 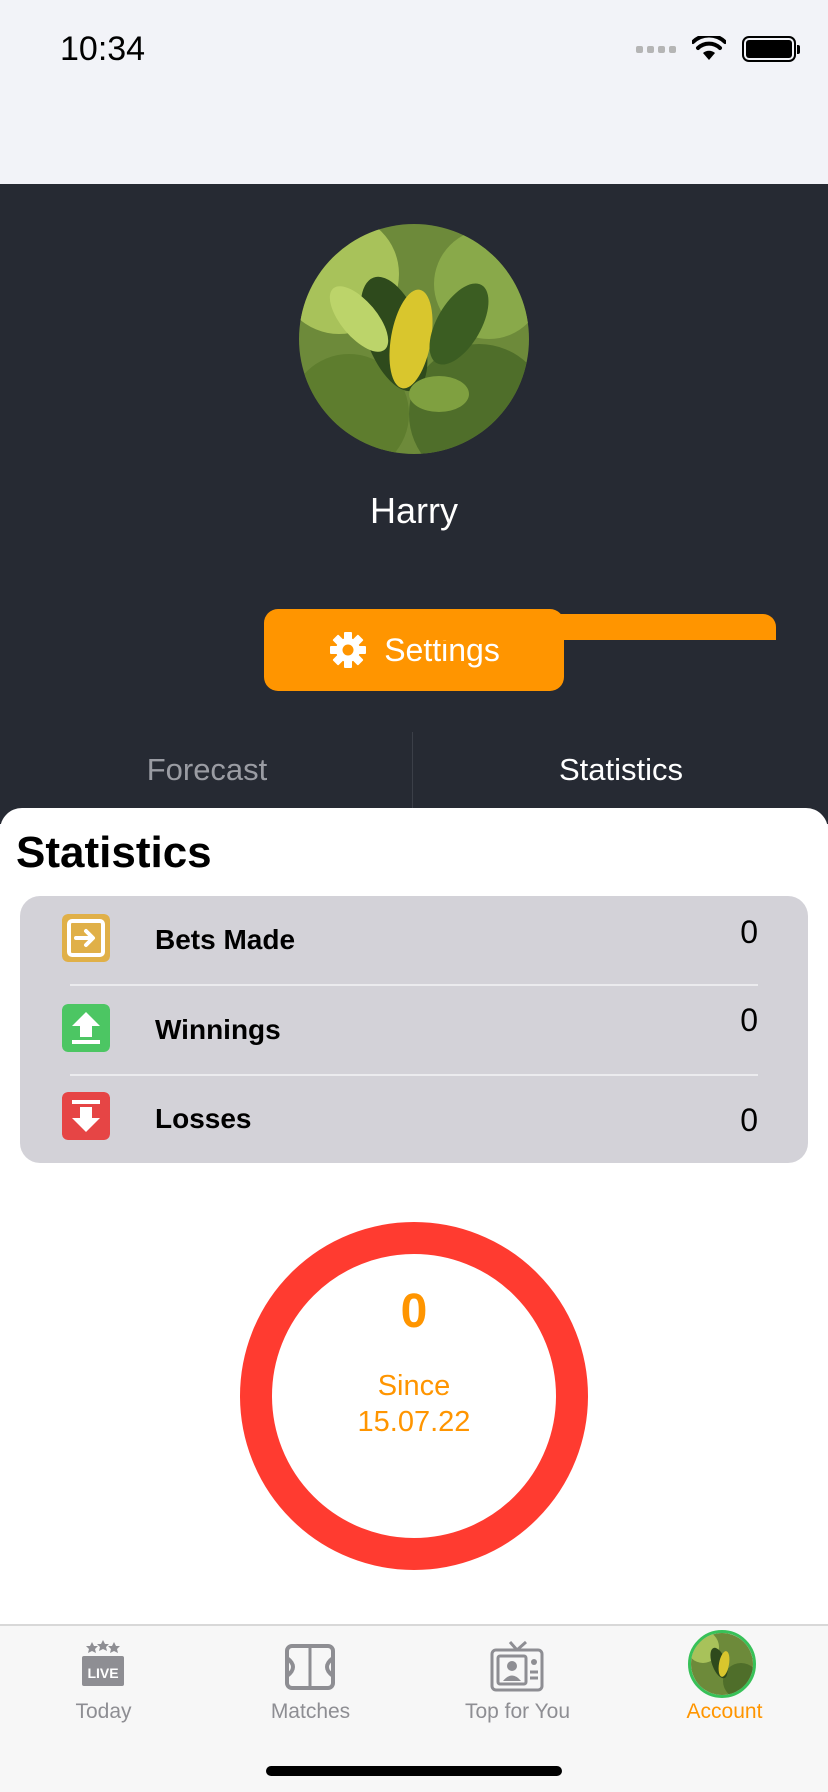 I want to click on tabbar-today: LIVE Today, so click(x=103, y=1686).